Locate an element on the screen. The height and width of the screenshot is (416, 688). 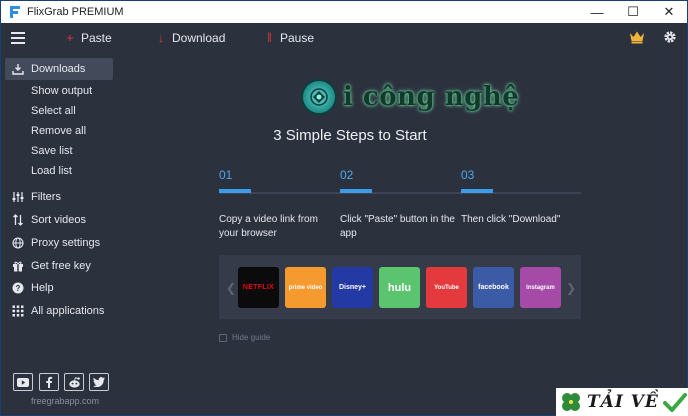
help-icon: ? is located at coordinates (18, 288).